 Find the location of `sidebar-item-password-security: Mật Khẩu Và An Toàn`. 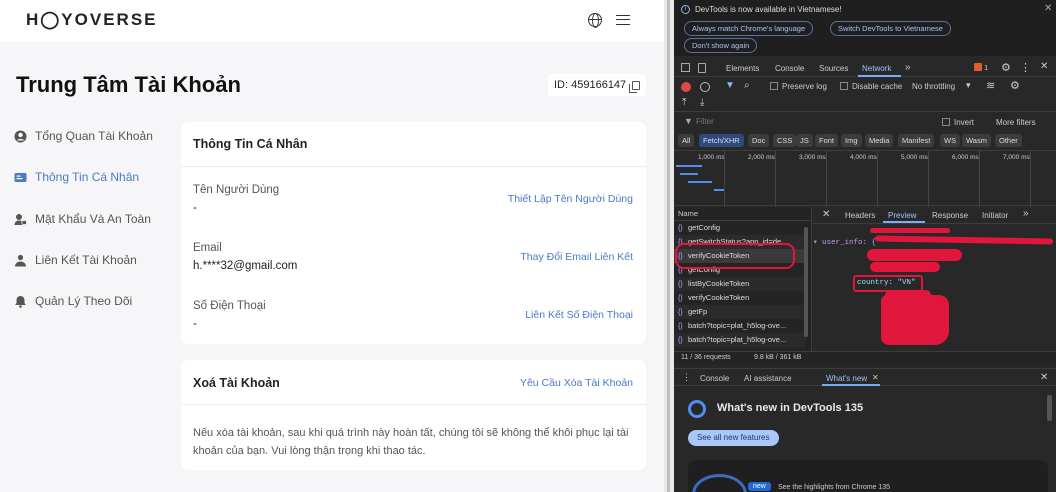

sidebar-item-password-security: Mật Khẩu Và An Toàn is located at coordinates (82, 219).